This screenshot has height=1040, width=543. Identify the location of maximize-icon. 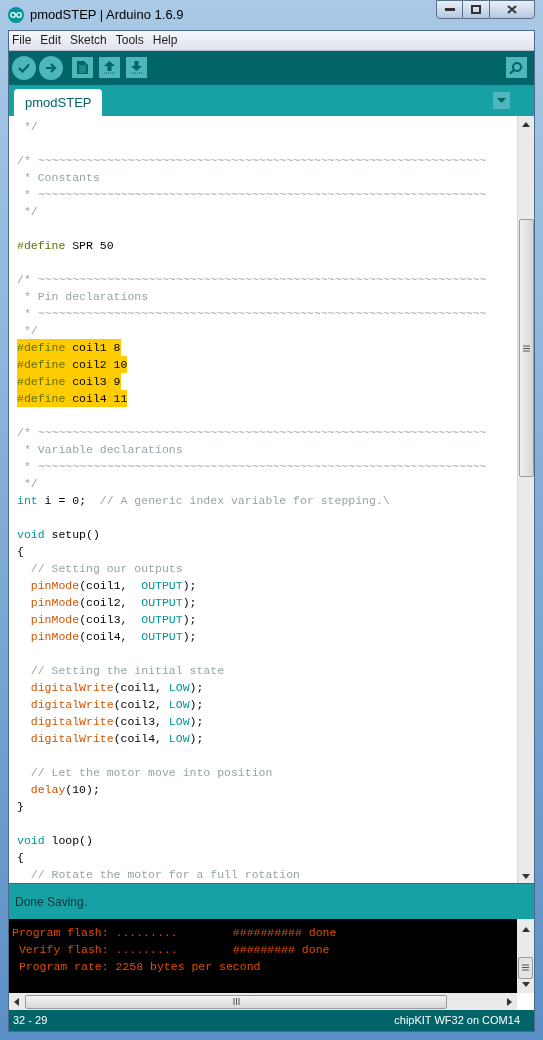
(476, 9).